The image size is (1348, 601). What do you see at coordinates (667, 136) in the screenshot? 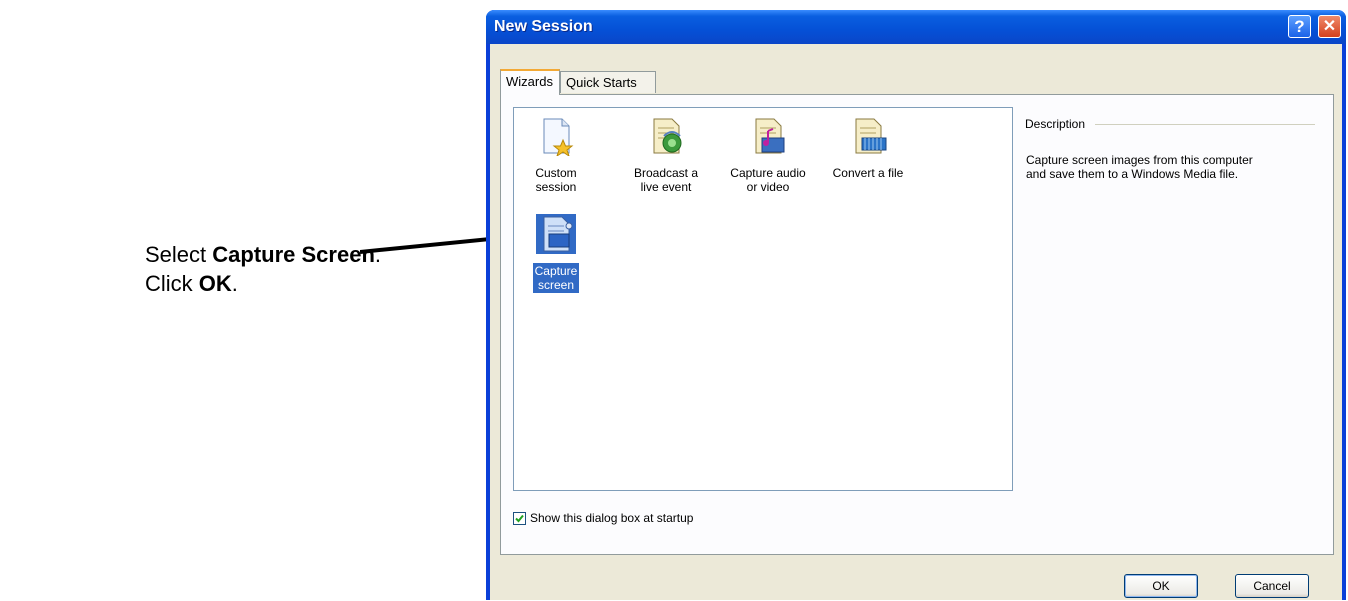
I see `broadcast-icon` at bounding box center [667, 136].